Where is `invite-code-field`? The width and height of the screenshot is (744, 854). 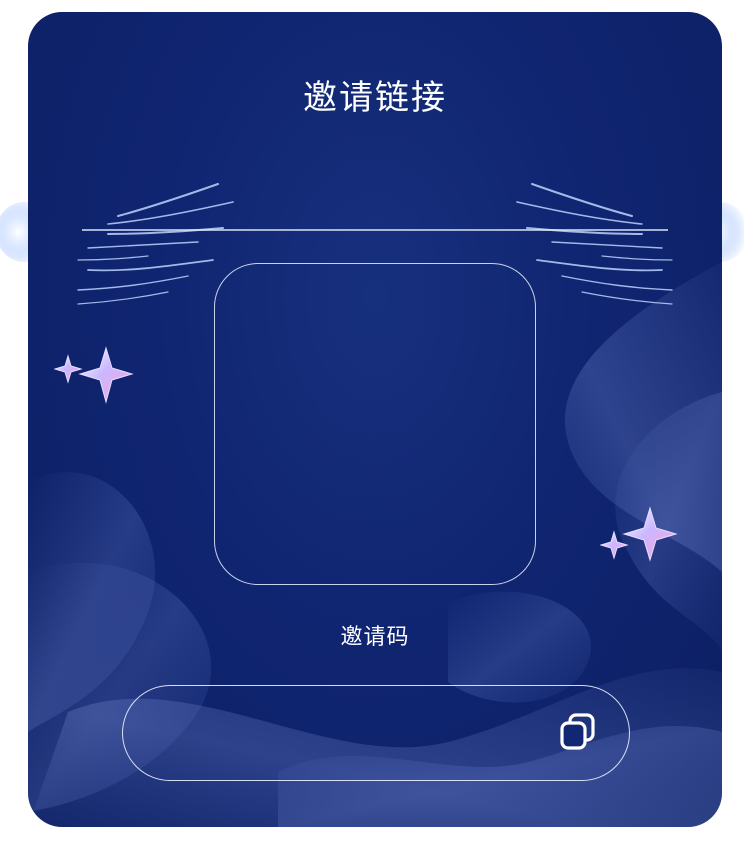
invite-code-field is located at coordinates (376, 733).